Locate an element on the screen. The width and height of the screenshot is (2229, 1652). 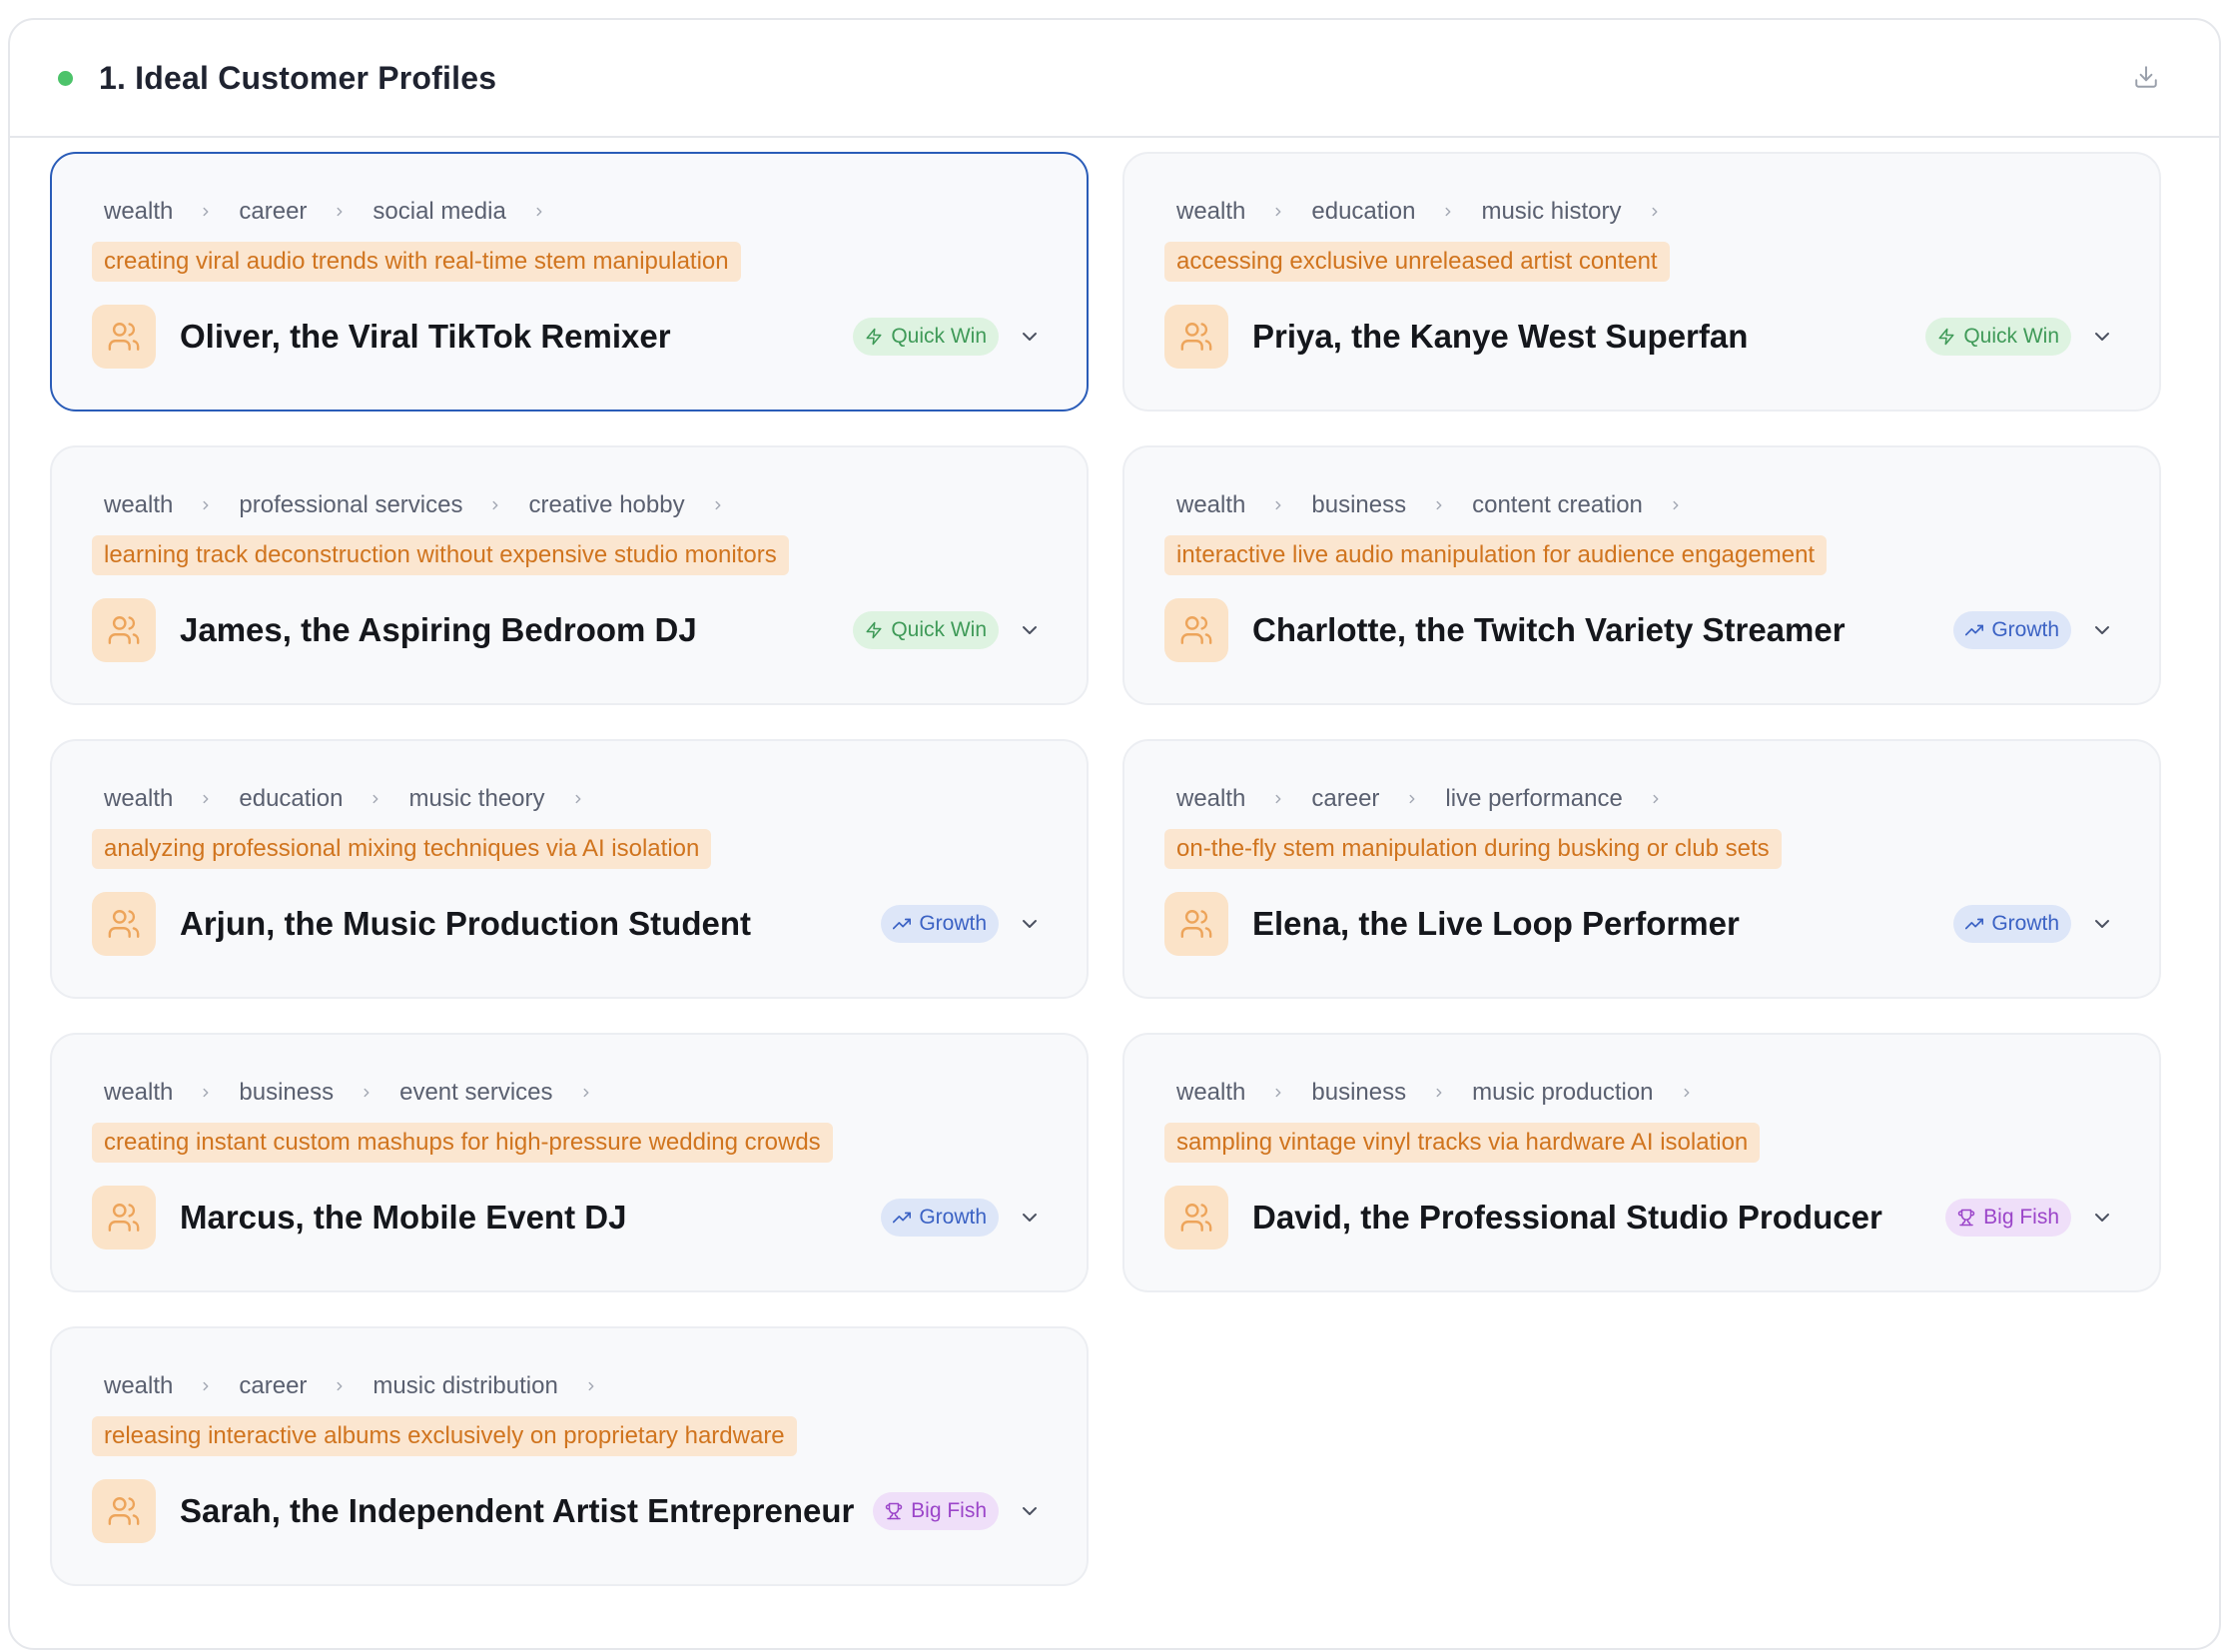
breadcrumb-item: music history is located at coordinates (1551, 211).